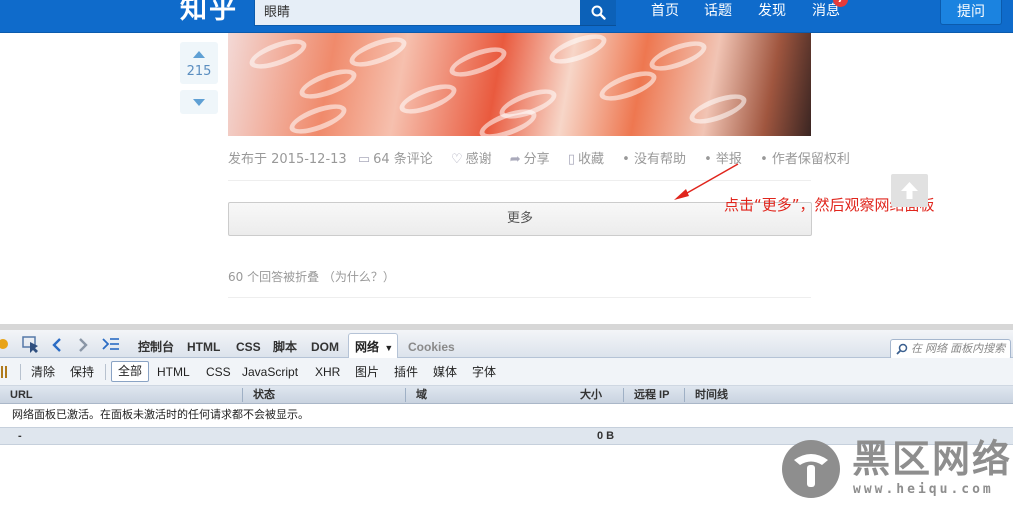 The width and height of the screenshot is (1013, 505). I want to click on filter-javascript: JavaScript, so click(270, 372).